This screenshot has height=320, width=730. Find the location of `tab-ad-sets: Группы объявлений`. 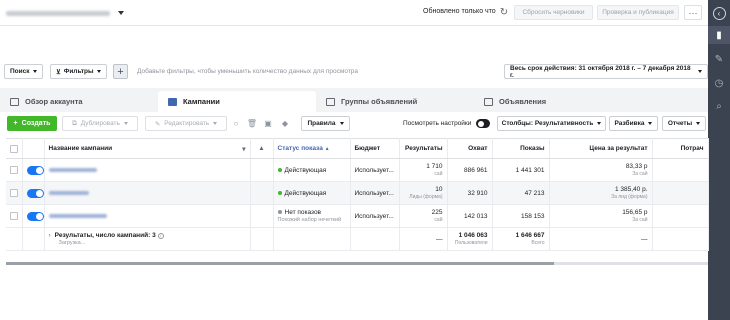

tab-ad-sets: Группы объявлений is located at coordinates (395, 101).